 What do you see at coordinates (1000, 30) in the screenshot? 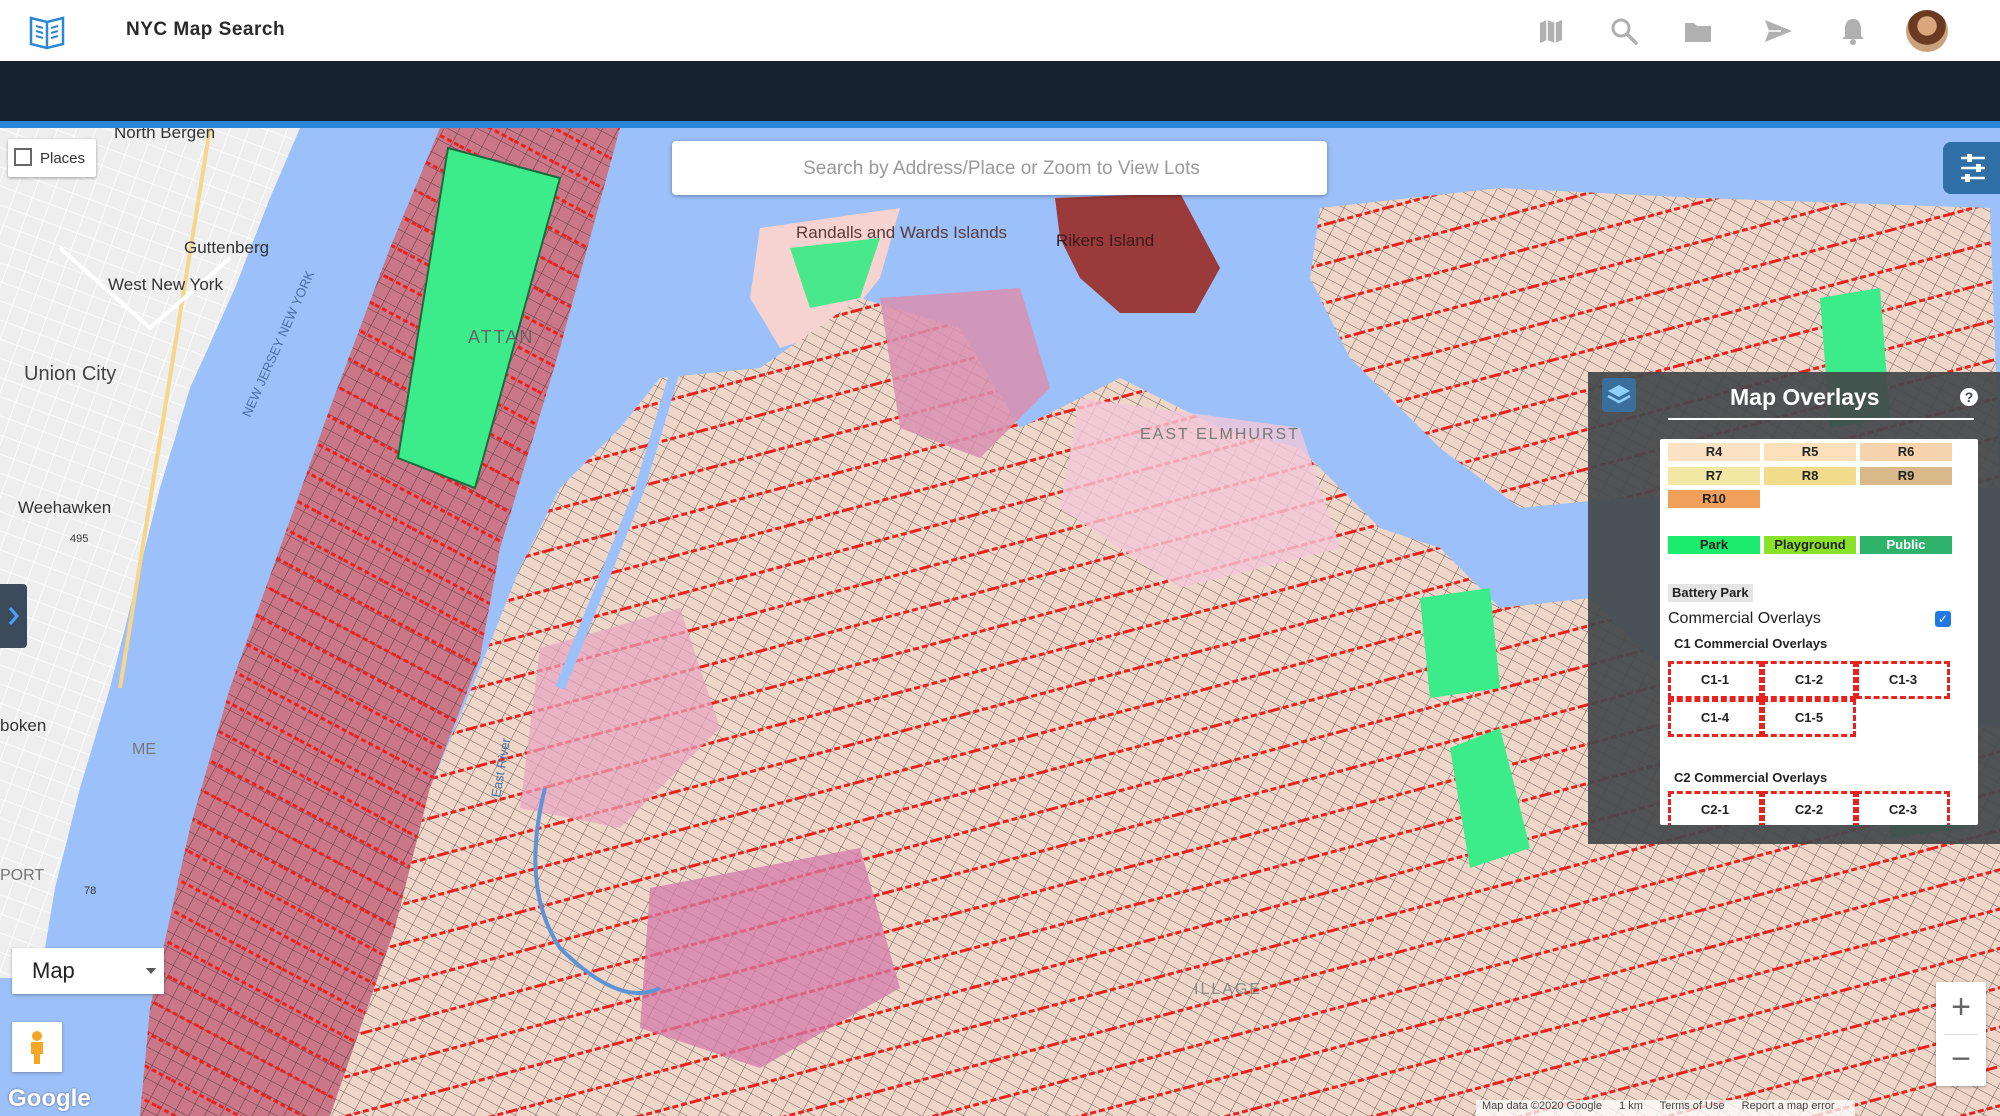
I see `top-bar: NYC Map Search` at bounding box center [1000, 30].